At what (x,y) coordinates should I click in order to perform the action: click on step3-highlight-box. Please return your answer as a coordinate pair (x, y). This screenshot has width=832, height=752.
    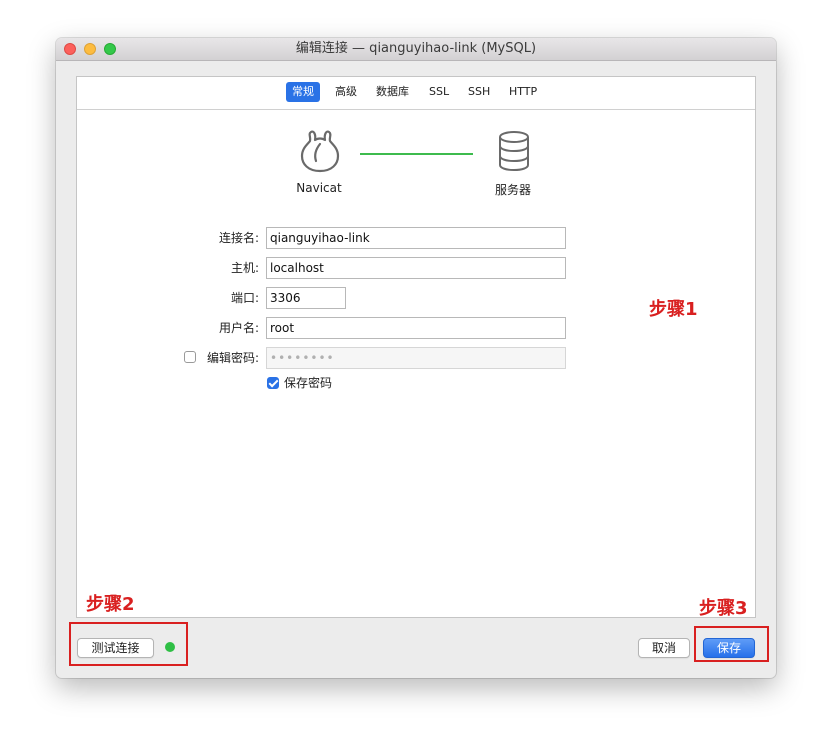
    Looking at the image, I should click on (731, 644).